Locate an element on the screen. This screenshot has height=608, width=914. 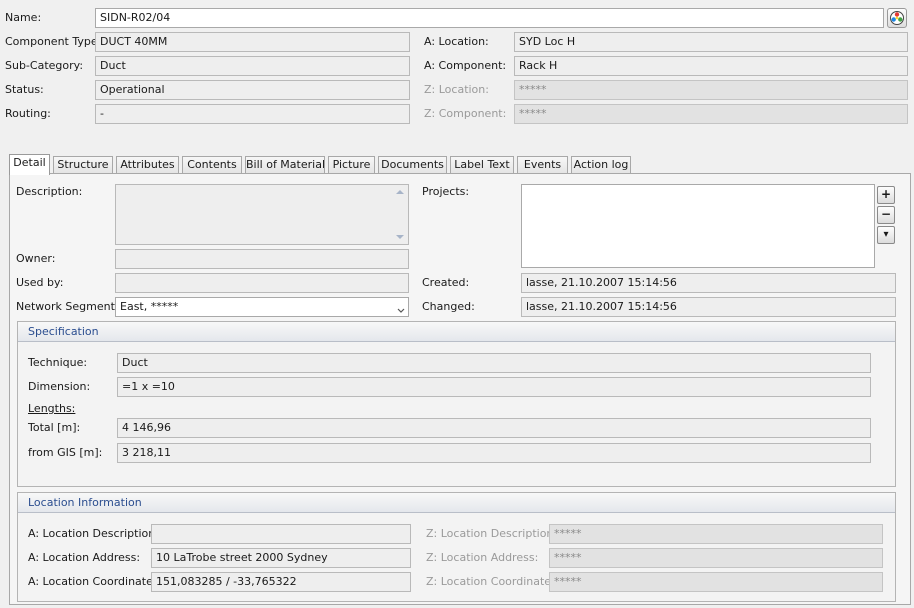
tab-label-text: Label Text is located at coordinates (482, 165).